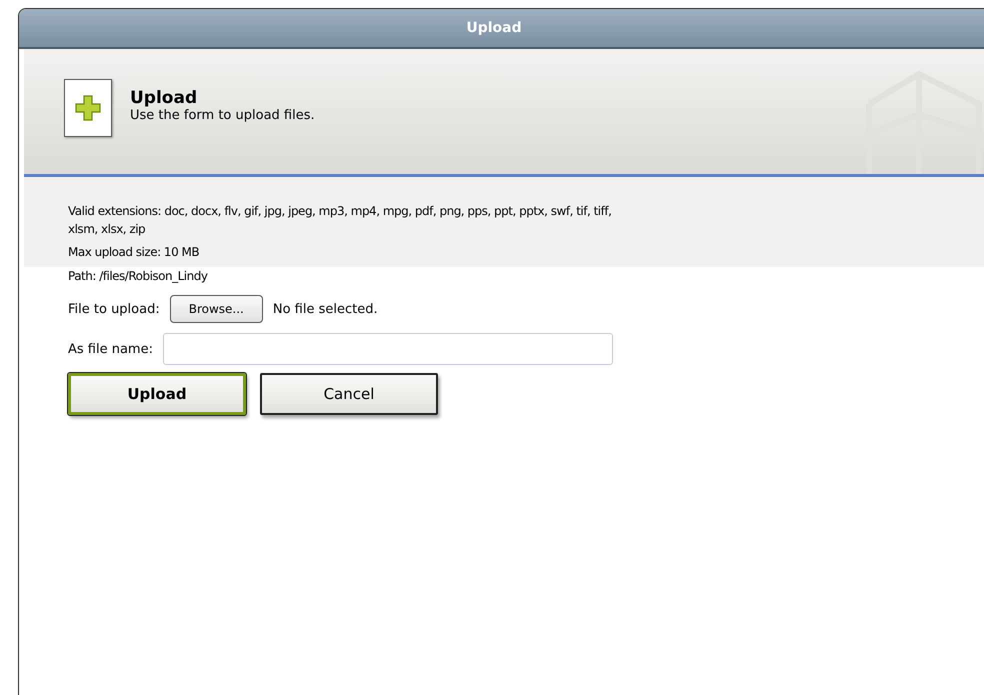 This screenshot has height=695, width=984. Describe the element at coordinates (114, 309) in the screenshot. I see `file-label: File to upload:` at that location.